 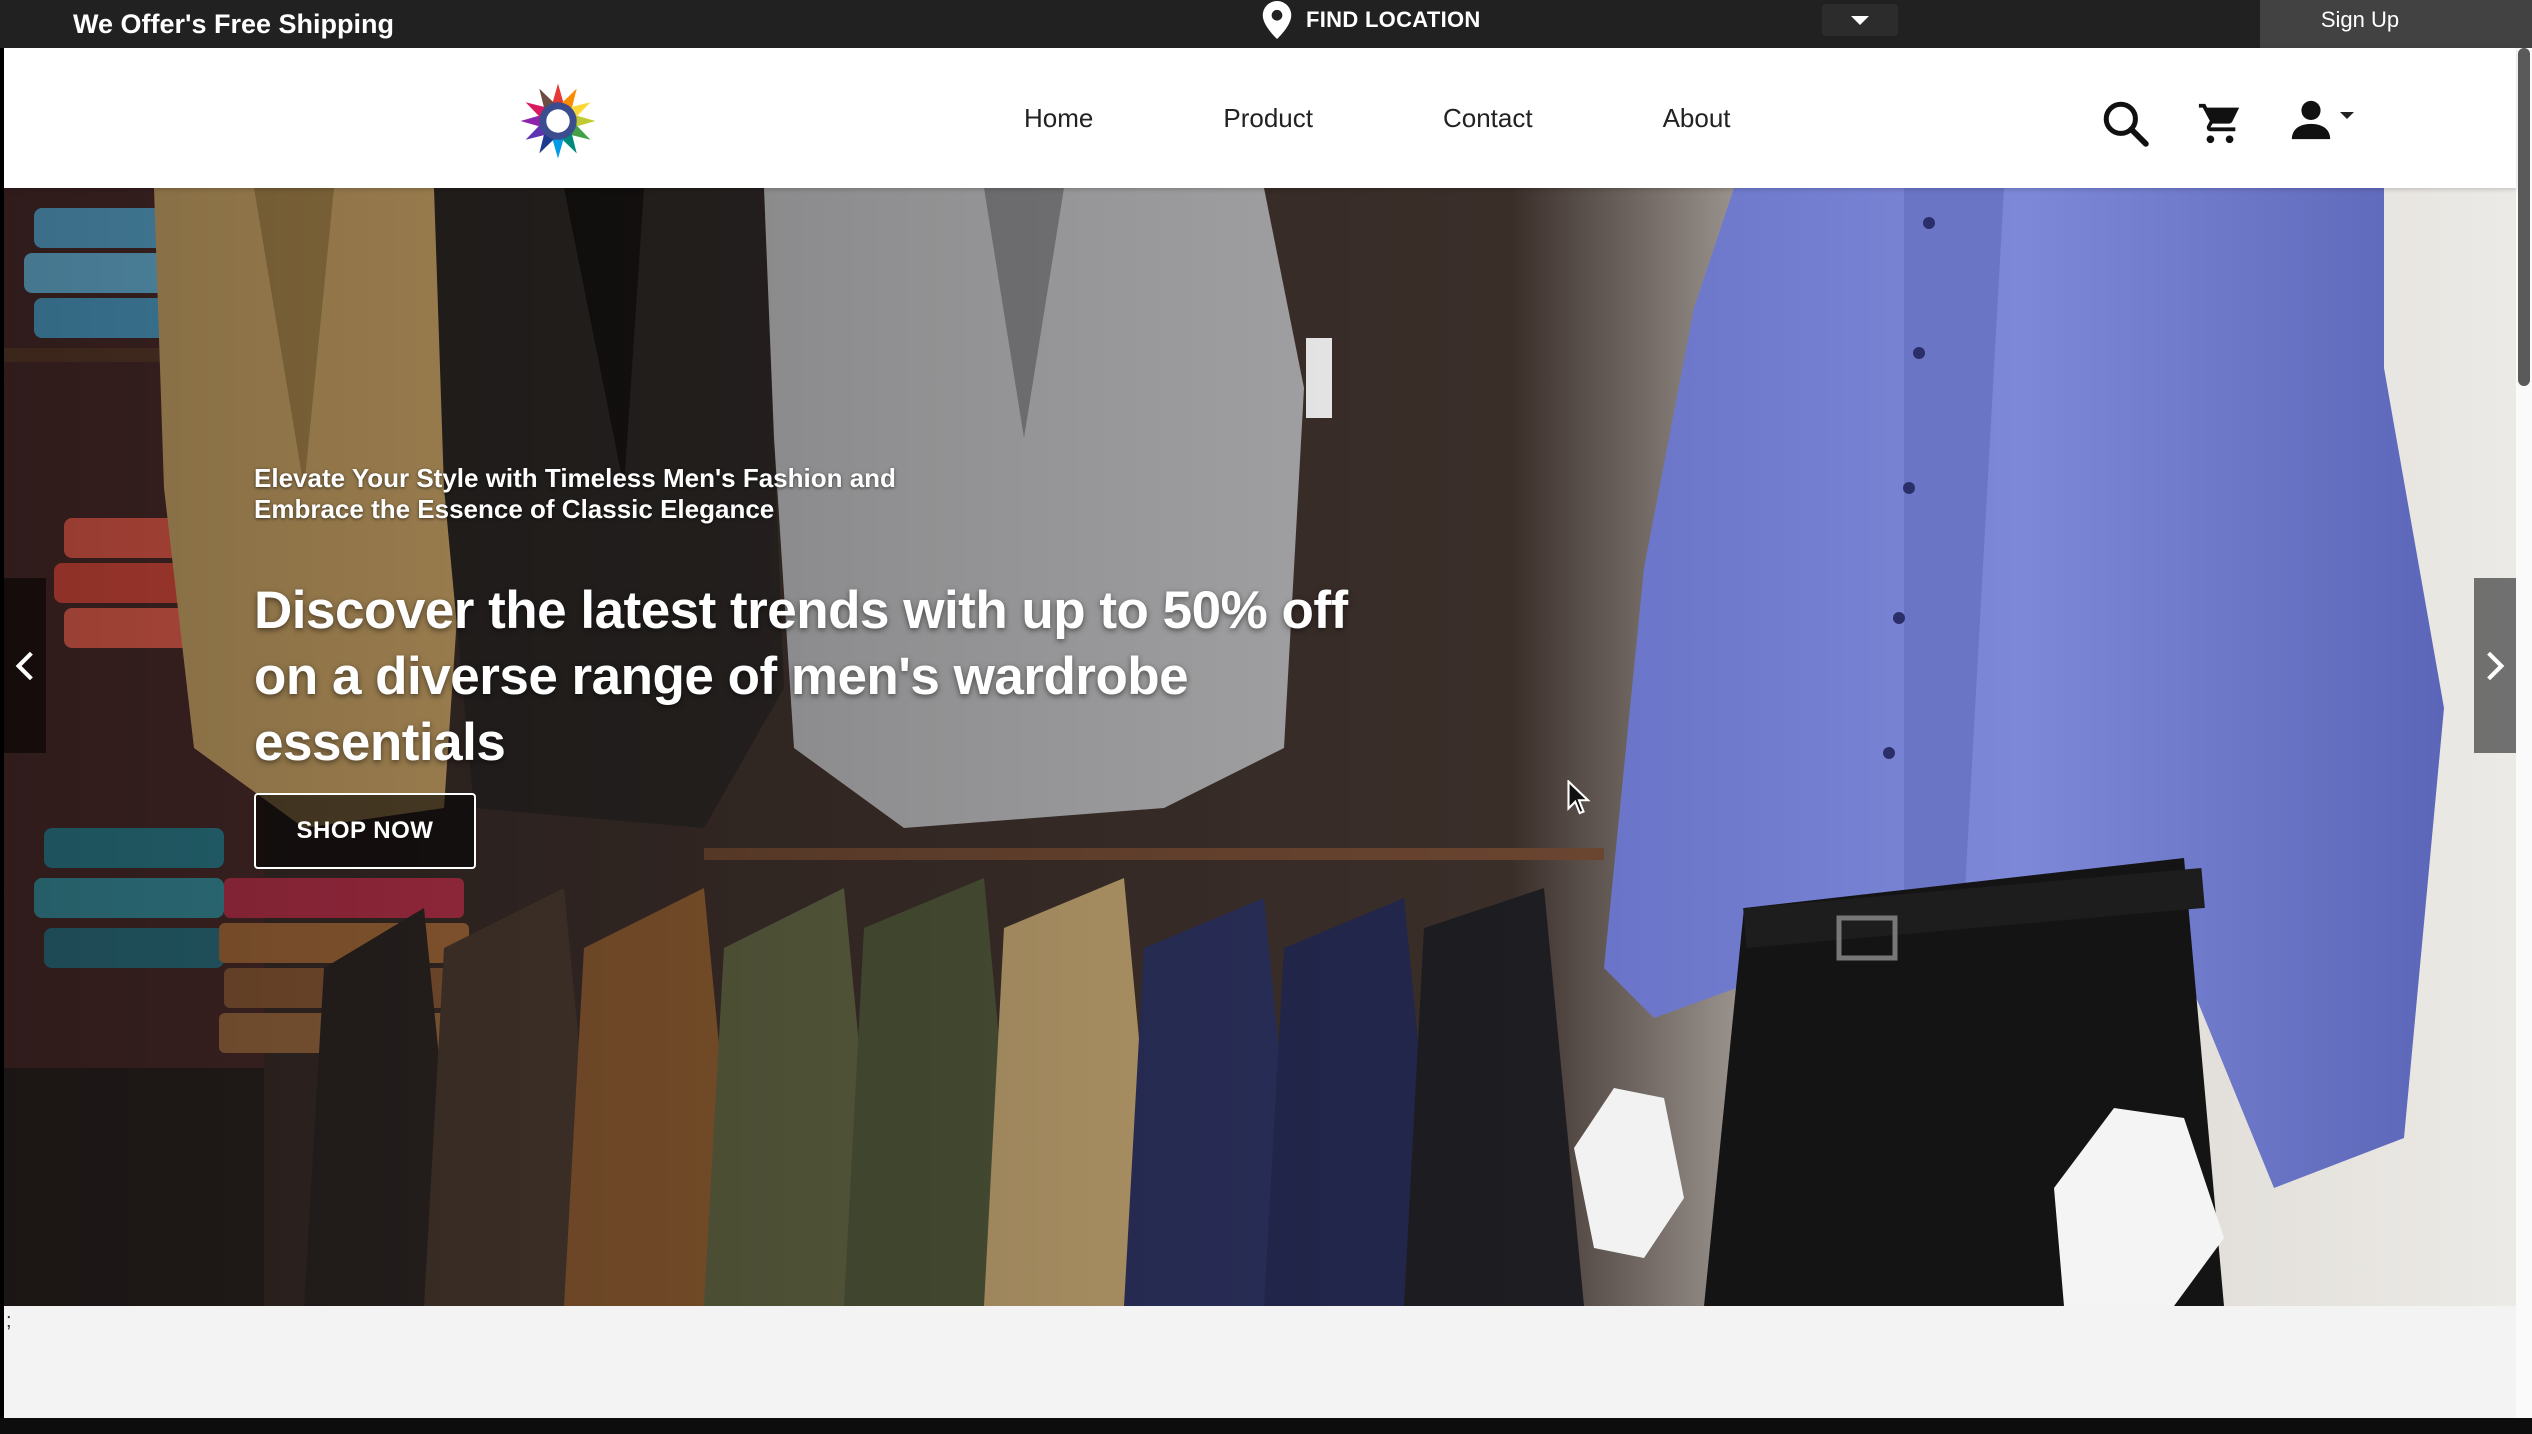 What do you see at coordinates (1058, 118) in the screenshot?
I see `nav-home: Home` at bounding box center [1058, 118].